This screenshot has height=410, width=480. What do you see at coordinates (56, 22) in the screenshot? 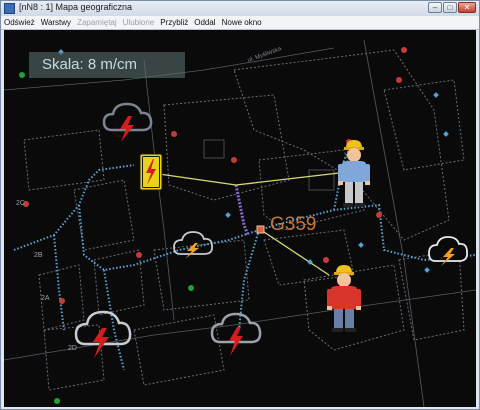
I see `menu-layers: Warstwy` at bounding box center [56, 22].